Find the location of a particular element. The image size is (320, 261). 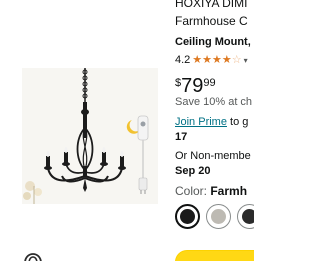

color-swatches is located at coordinates (214, 216).